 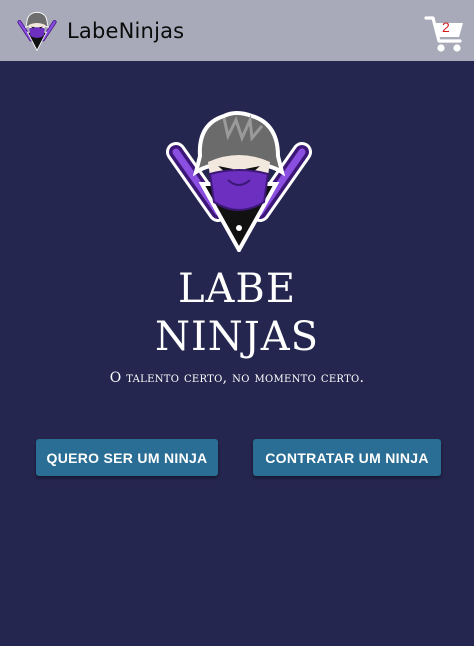 I want to click on cart-count-badge: 2, so click(x=446, y=27).